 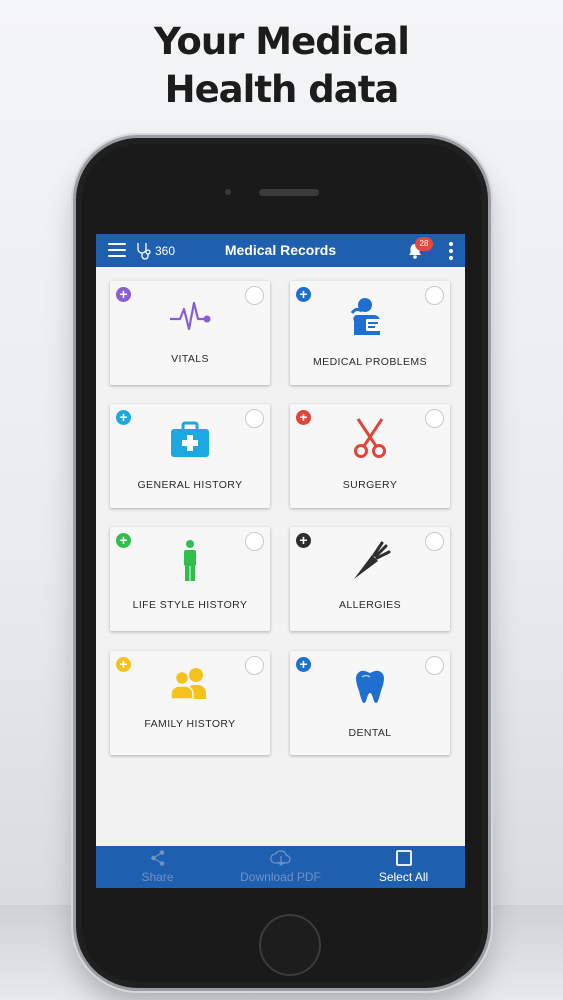 I want to click on share-button: Share, so click(x=157, y=867).